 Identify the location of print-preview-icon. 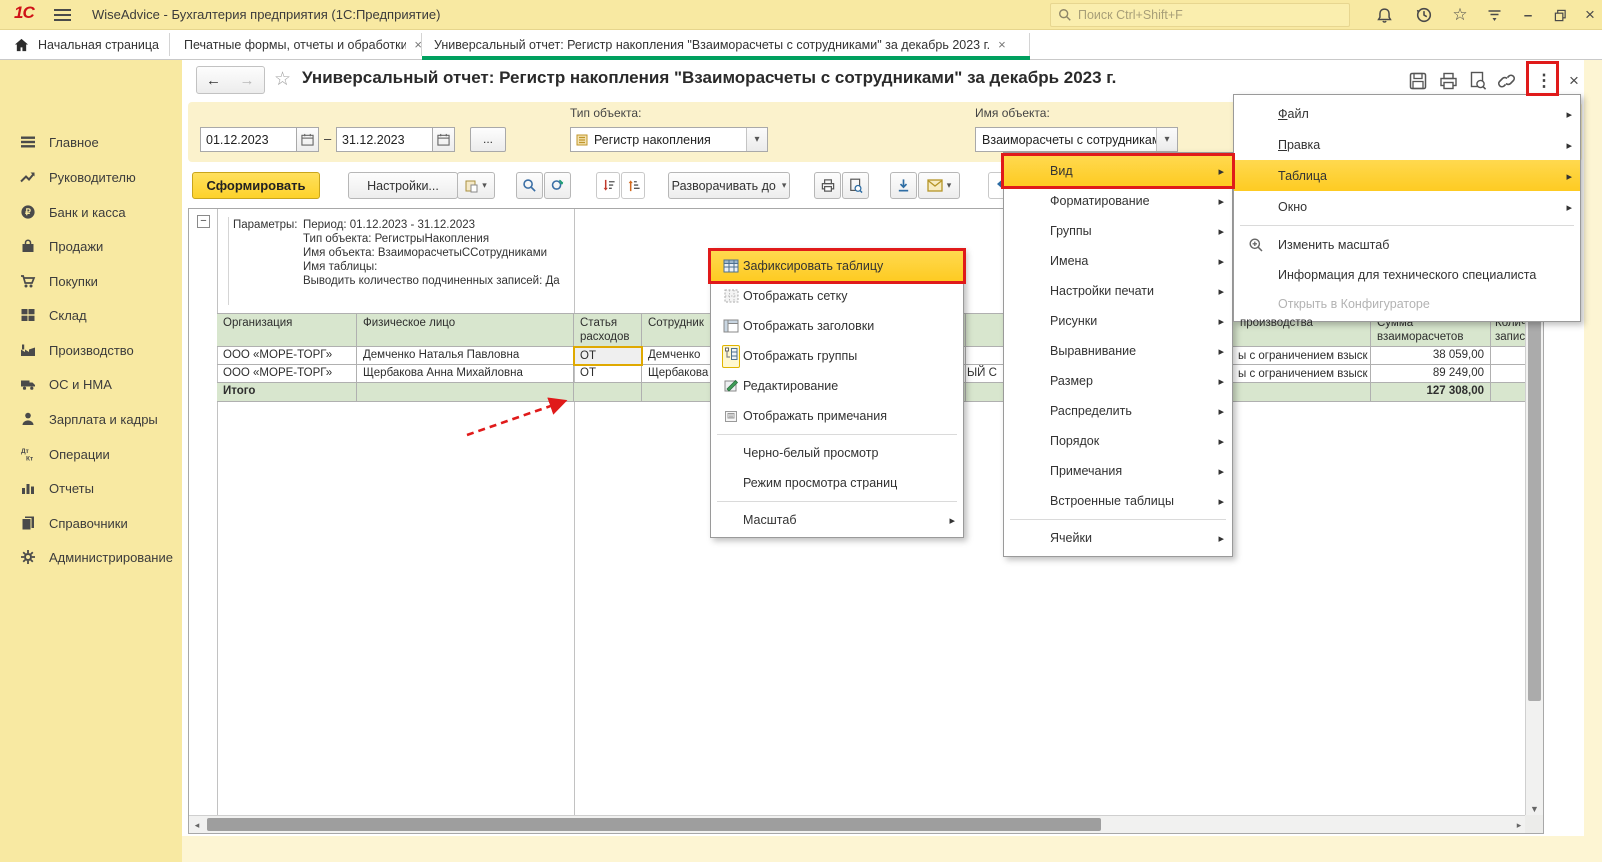
(1478, 81).